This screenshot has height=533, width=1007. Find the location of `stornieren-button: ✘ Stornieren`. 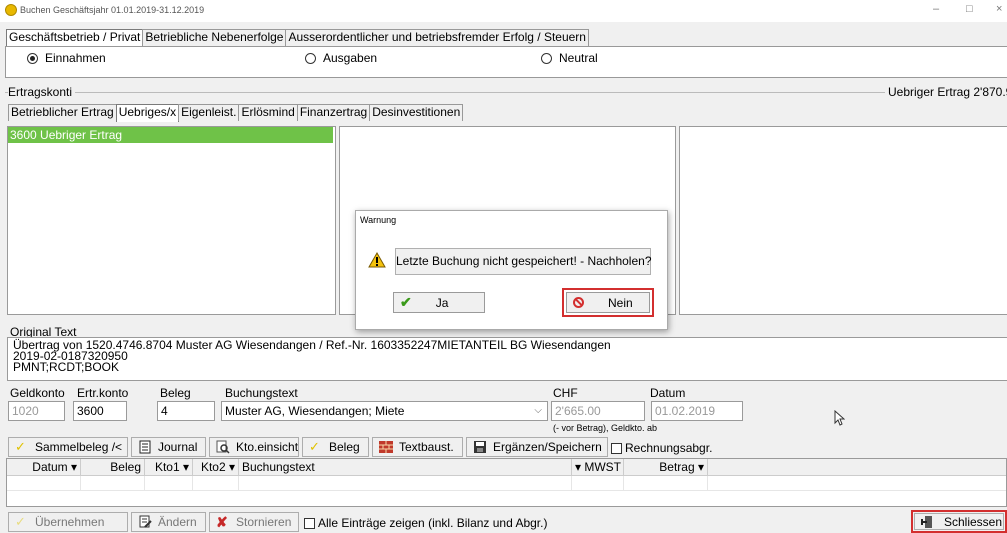

stornieren-button: ✘ Stornieren is located at coordinates (254, 522).